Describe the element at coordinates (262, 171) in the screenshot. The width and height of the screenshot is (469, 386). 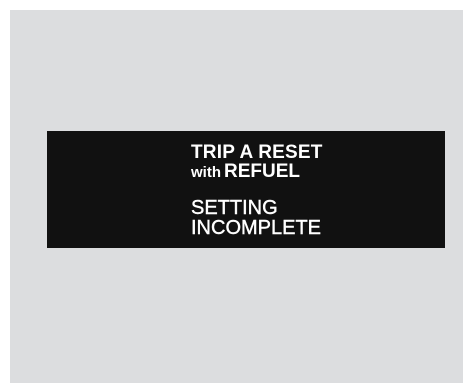
I see `refuel-text: REFUEL` at that location.